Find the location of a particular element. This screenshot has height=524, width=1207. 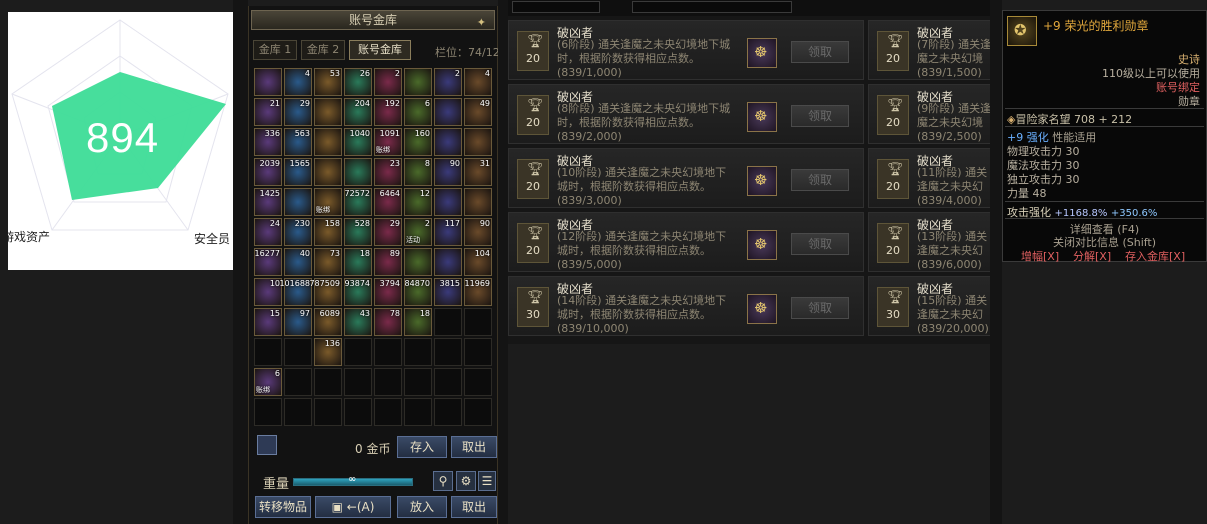

item-slot: 11969 is located at coordinates (478, 292).